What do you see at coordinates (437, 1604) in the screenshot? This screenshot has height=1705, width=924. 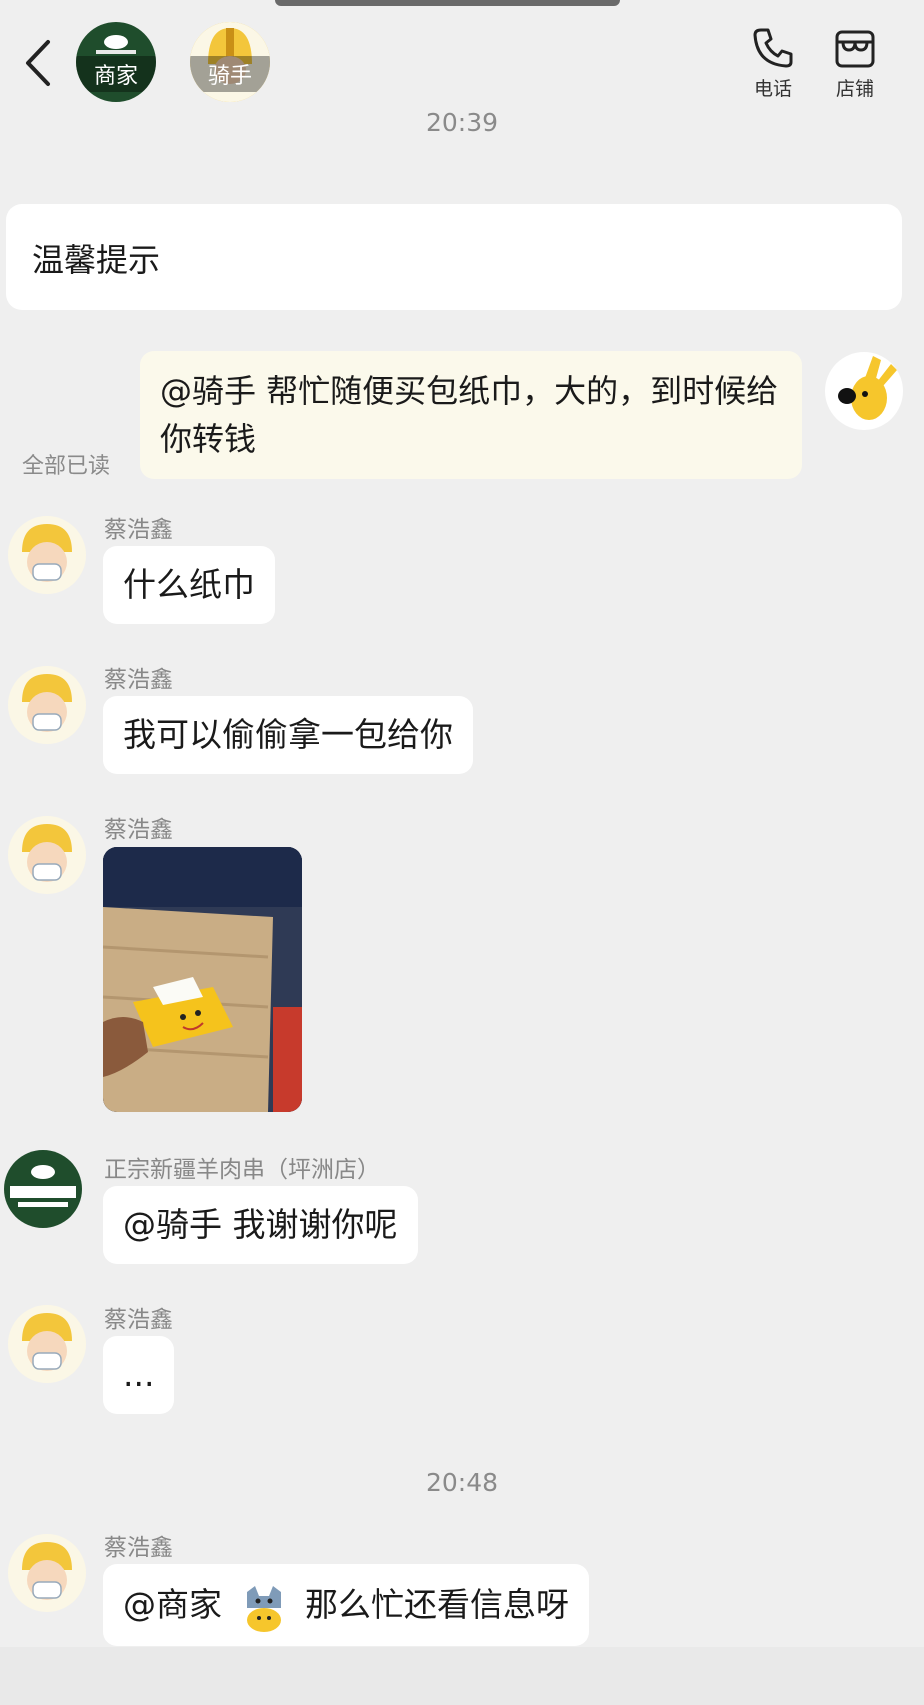 I see `message-text: 那么忙还看信息呀` at bounding box center [437, 1604].